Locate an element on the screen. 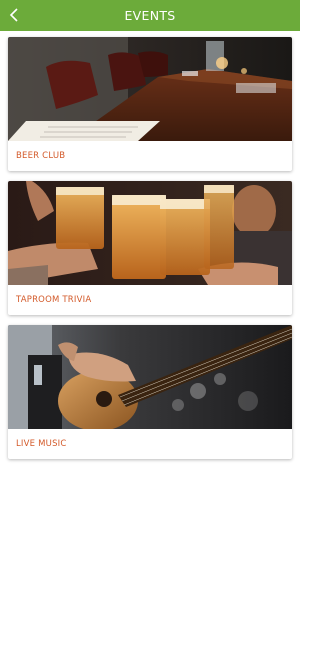 The width and height of the screenshot is (320, 650). beer-toast-photo is located at coordinates (150, 233).